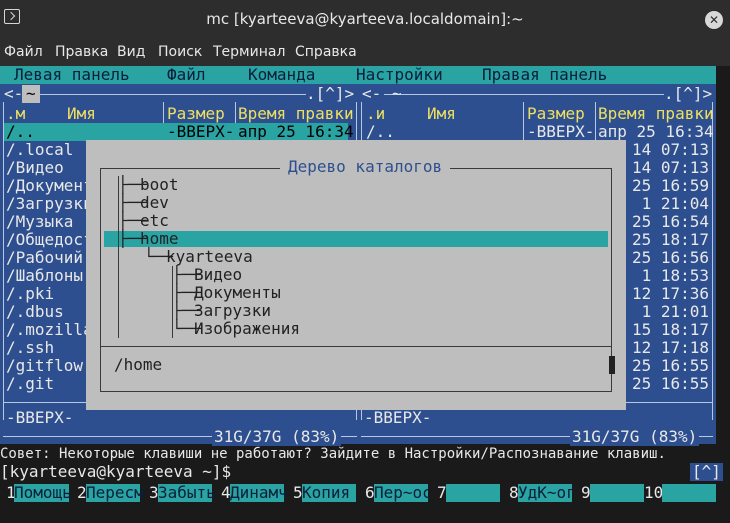 This screenshot has height=523, width=730. Describe the element at coordinates (201, 131) in the screenshot. I see `left-row-up-size: -ВВЕРХ-` at that location.